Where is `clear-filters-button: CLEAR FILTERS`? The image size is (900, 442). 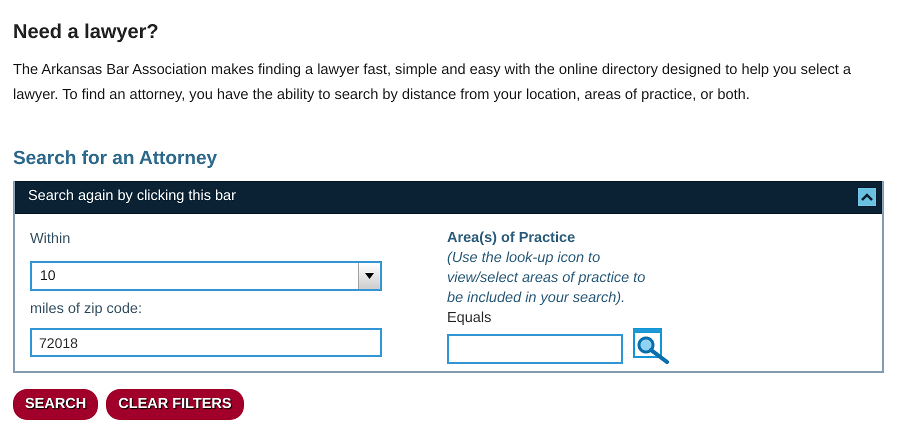 clear-filters-button: CLEAR FILTERS is located at coordinates (175, 404).